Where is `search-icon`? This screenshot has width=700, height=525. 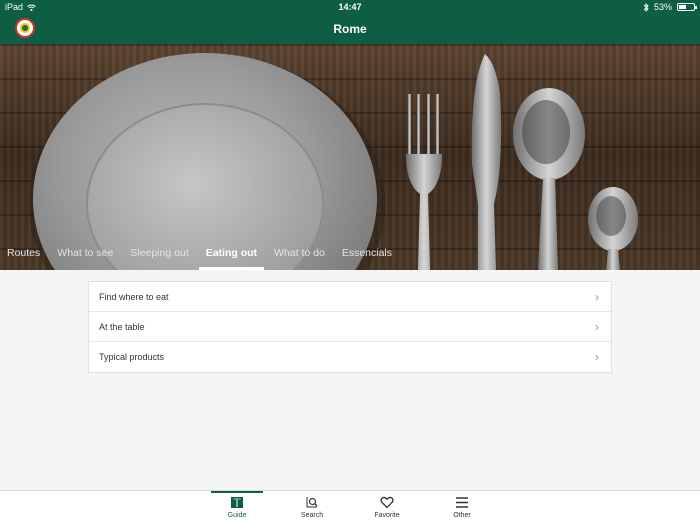 search-icon is located at coordinates (312, 502).